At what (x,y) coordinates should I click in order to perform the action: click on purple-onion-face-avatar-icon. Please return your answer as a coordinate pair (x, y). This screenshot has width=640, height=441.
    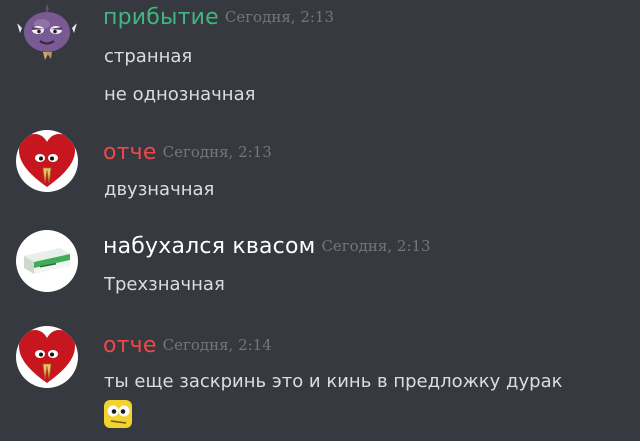
    Looking at the image, I should click on (47, 33).